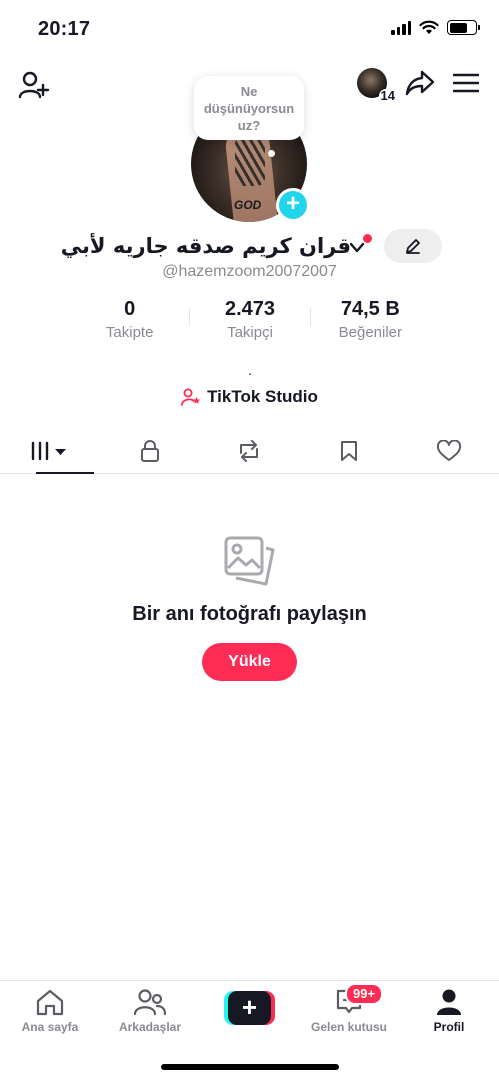 The height and width of the screenshot is (1080, 499). I want to click on stat-following: 0 Takipte, so click(129, 318).